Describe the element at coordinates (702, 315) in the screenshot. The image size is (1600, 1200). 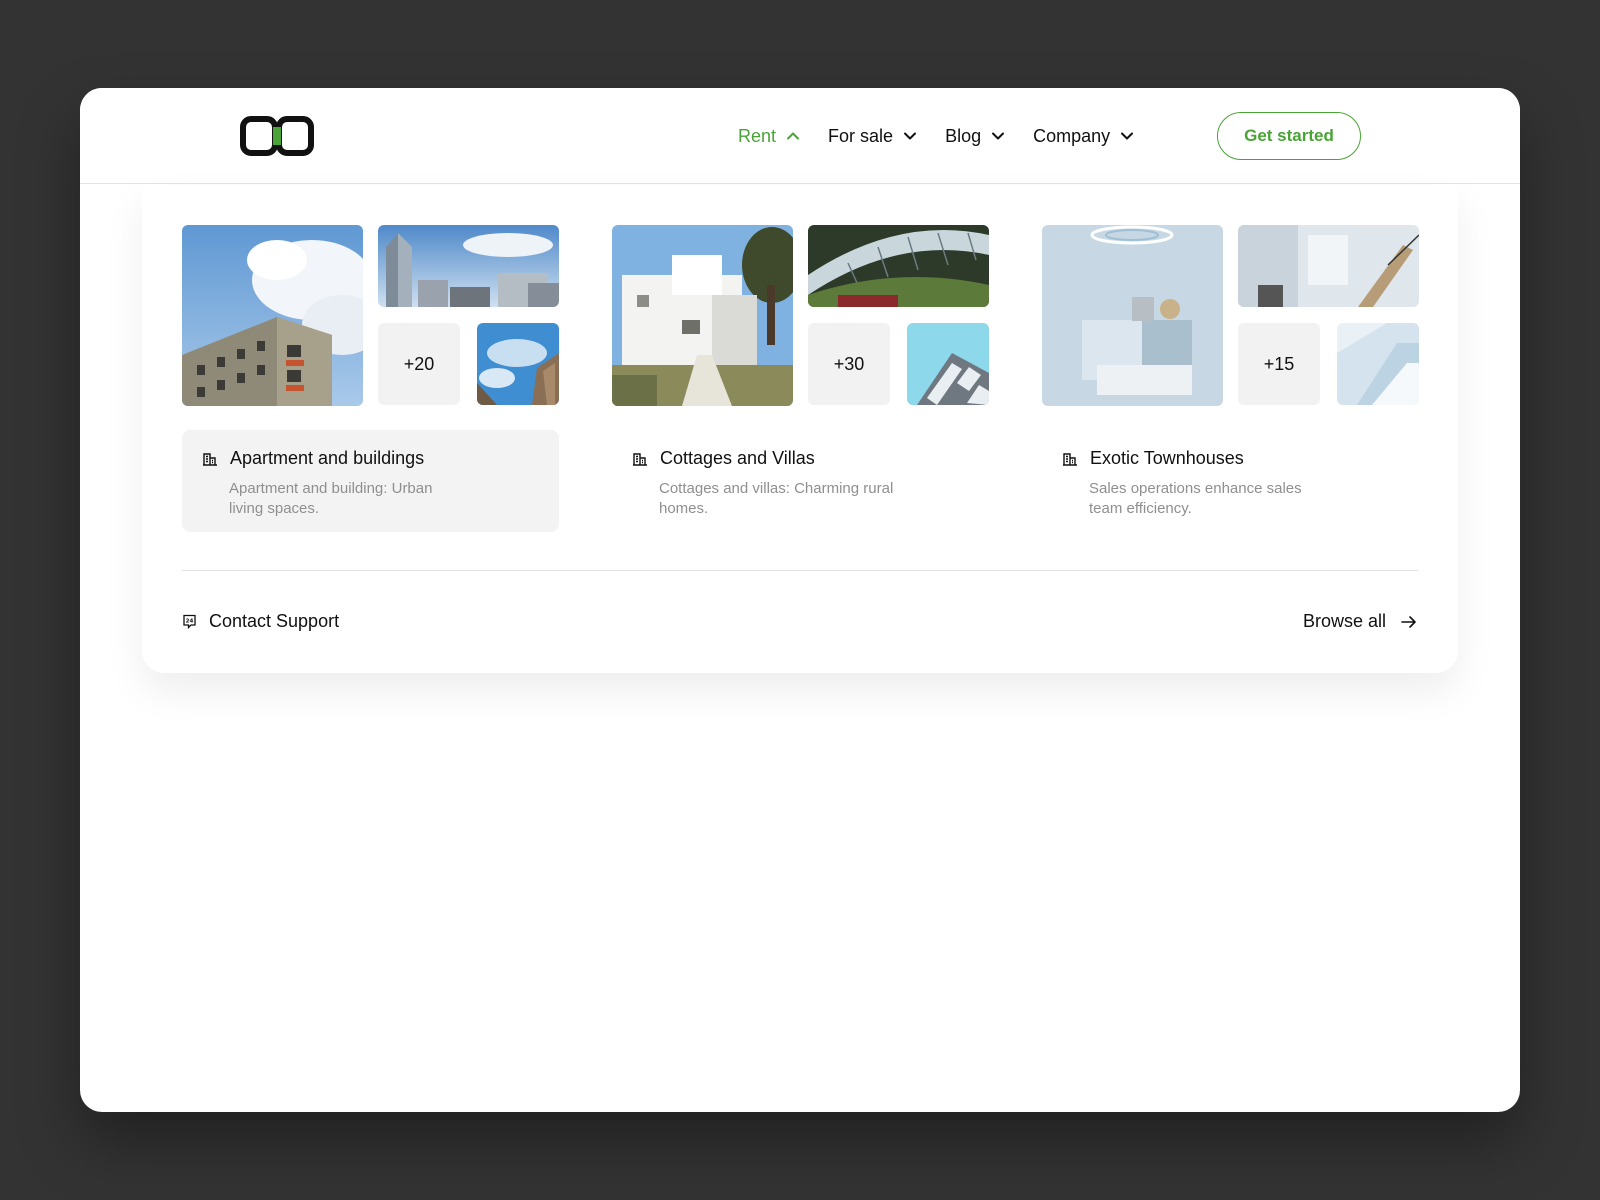
I see `cottage-photo-main` at that location.